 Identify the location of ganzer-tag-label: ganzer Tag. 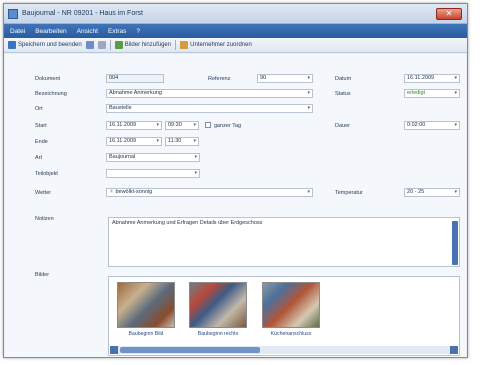
(228, 126).